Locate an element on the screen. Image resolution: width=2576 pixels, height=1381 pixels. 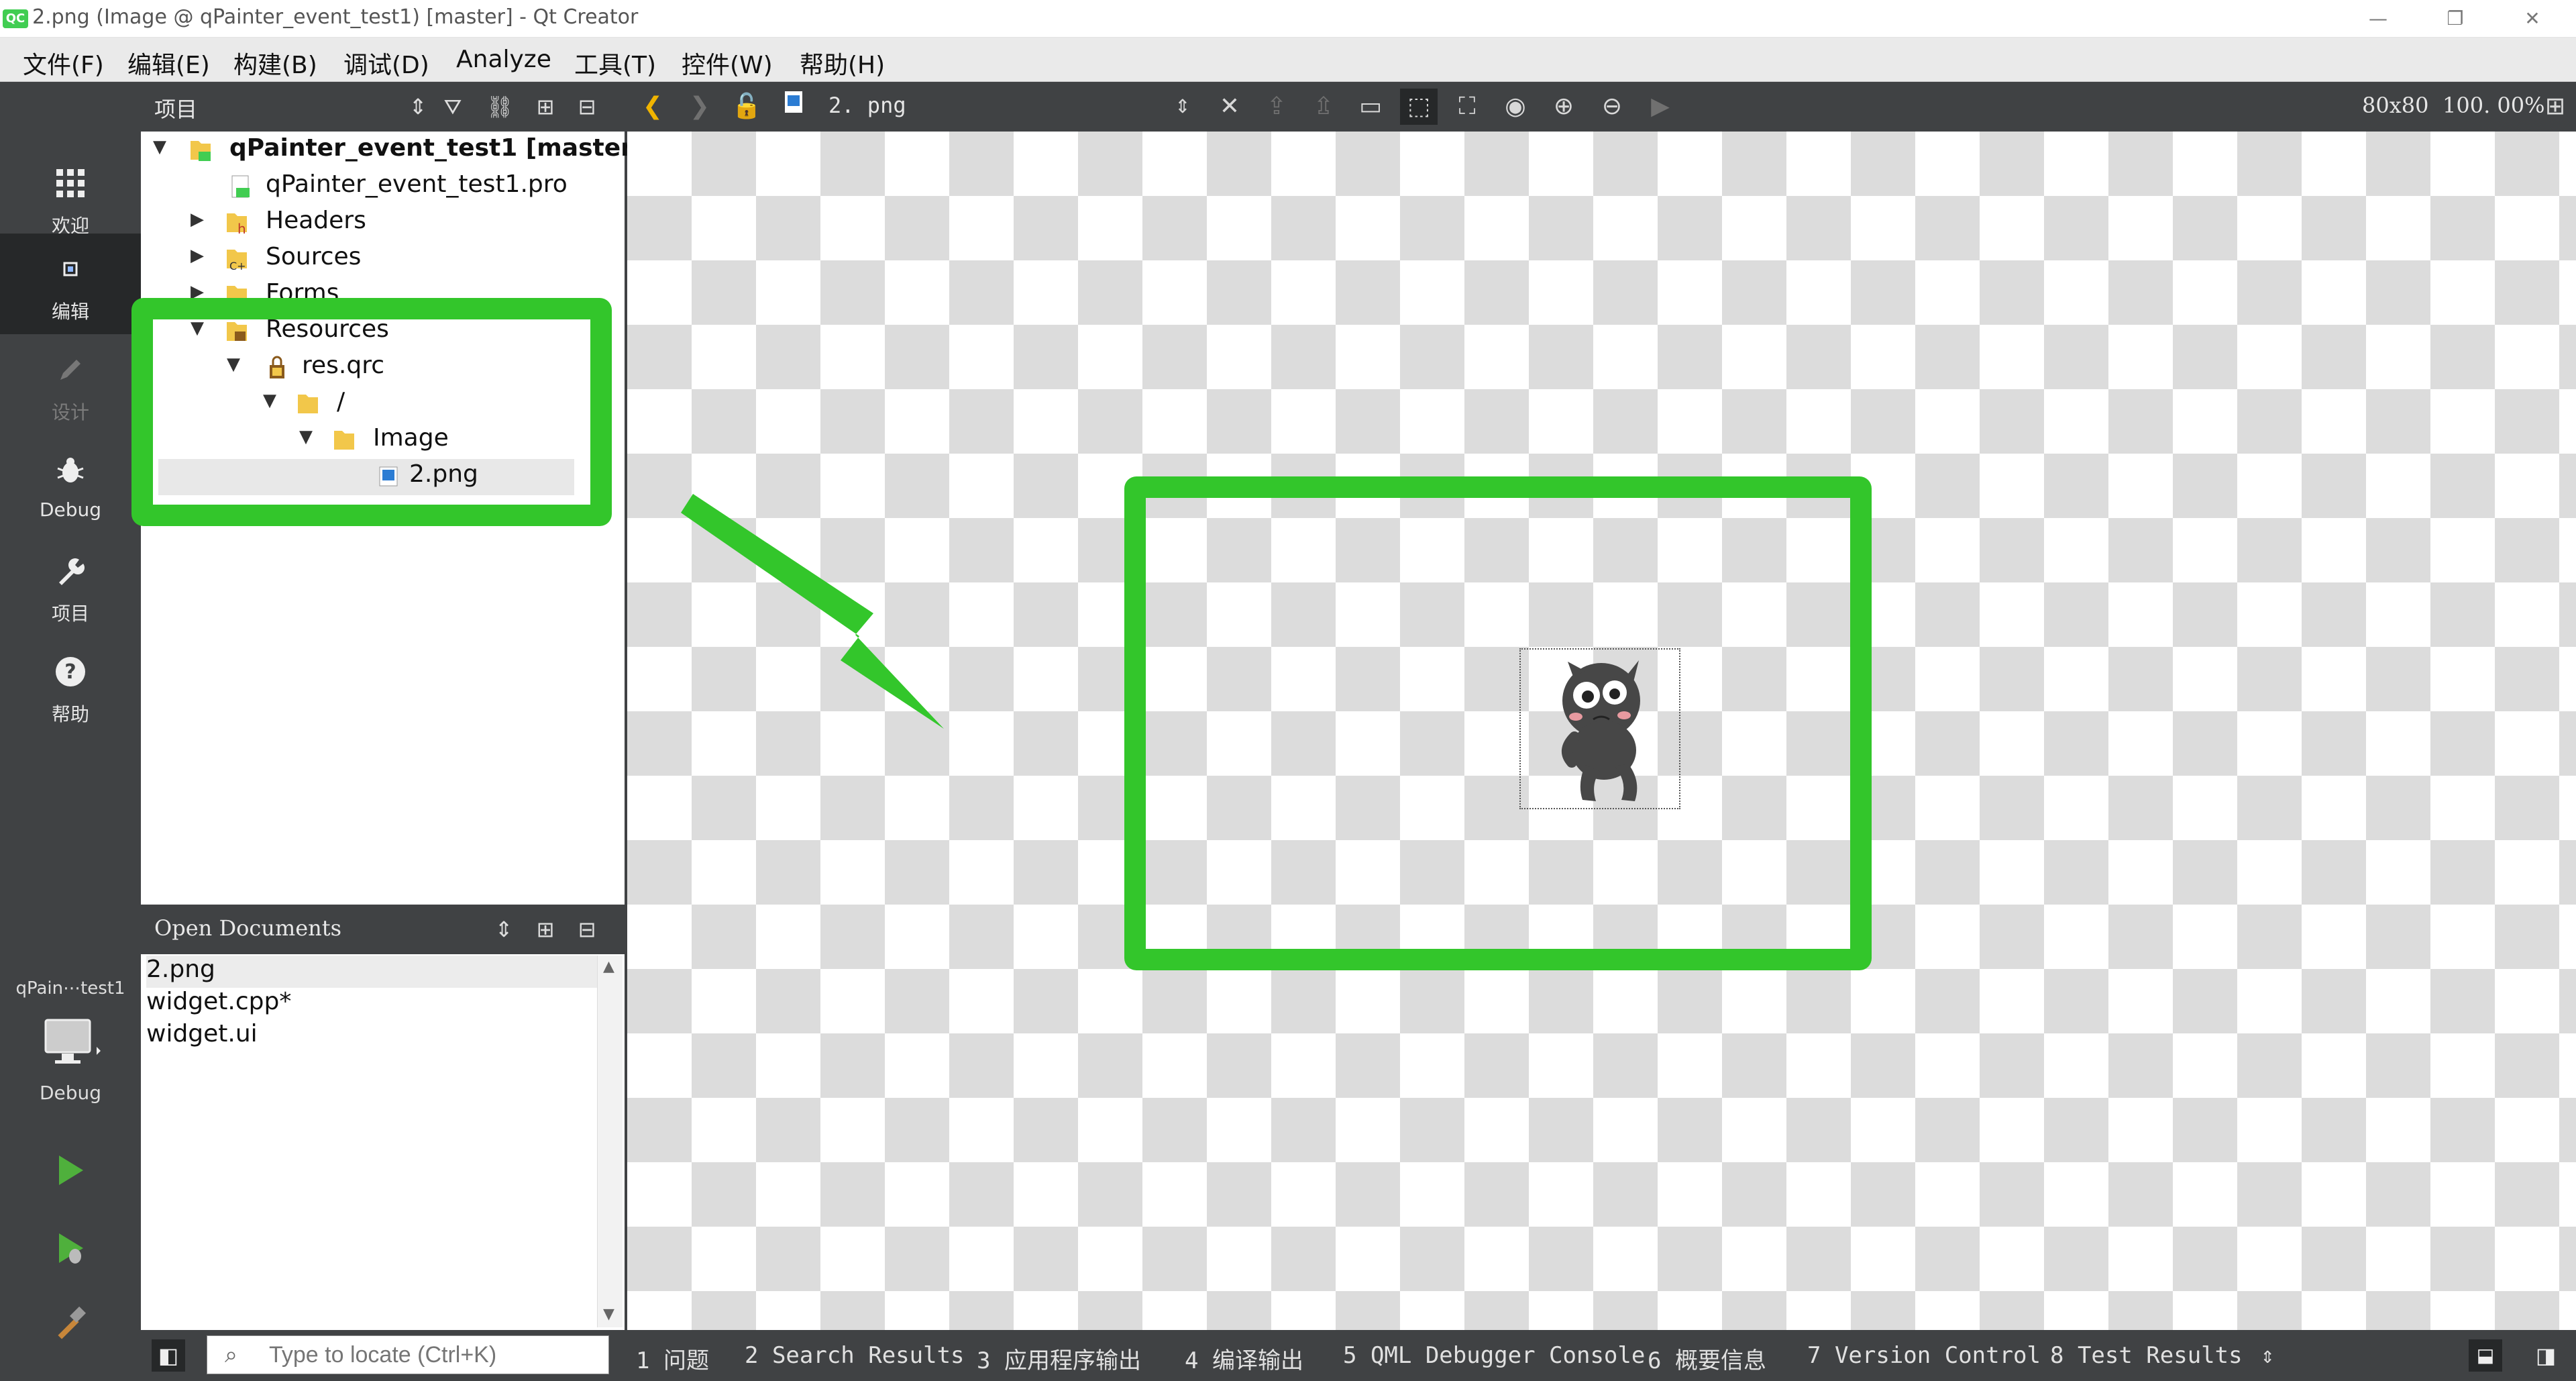
locator-field: ⌕ is located at coordinates (408, 1354).